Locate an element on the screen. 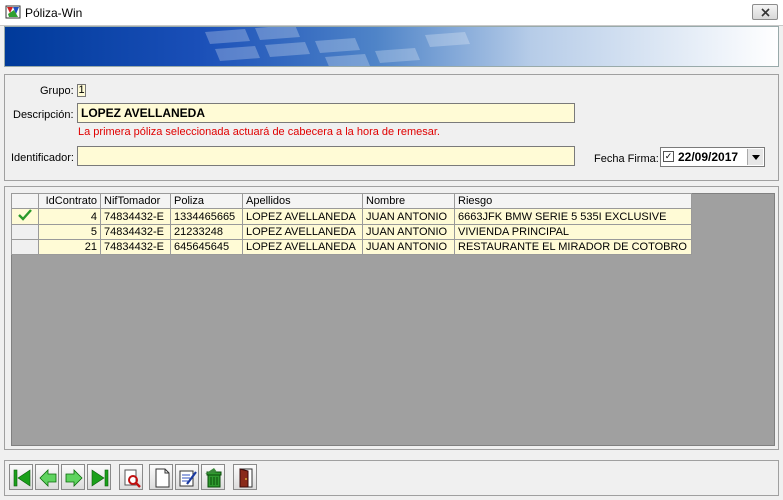 The width and height of the screenshot is (783, 500). first-record-button is located at coordinates (21, 477).